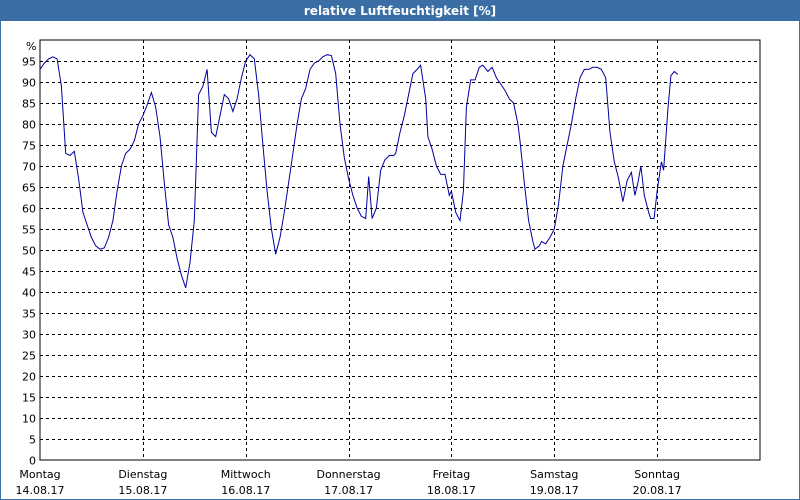  Describe the element at coordinates (657, 490) in the screenshot. I see `x-tick-date: 20.08.17` at that location.